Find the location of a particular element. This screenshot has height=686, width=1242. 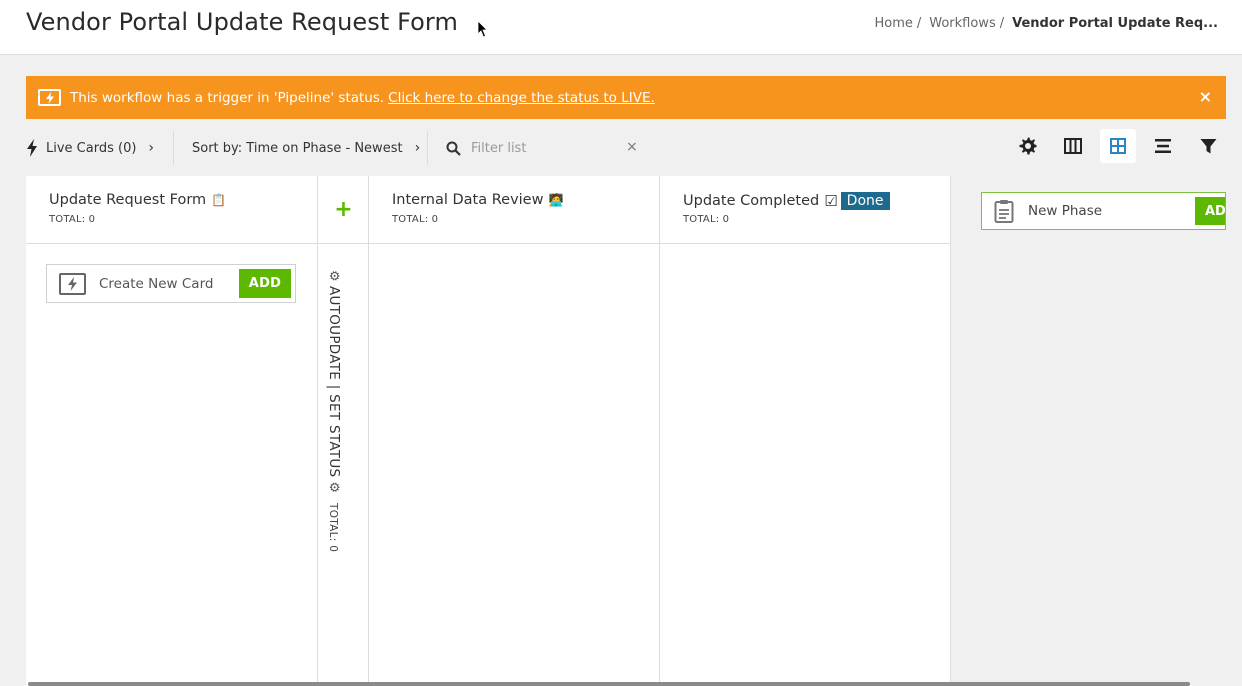

new-phase-input is located at coordinates (1098, 211).